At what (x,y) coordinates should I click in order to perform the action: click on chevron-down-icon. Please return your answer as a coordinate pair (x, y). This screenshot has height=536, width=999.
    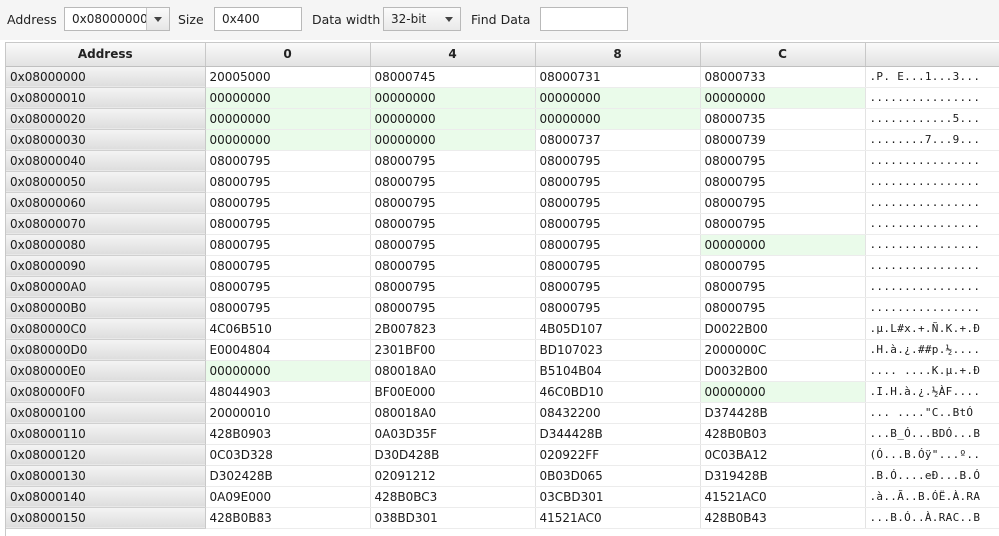
    Looking at the image, I should click on (157, 19).